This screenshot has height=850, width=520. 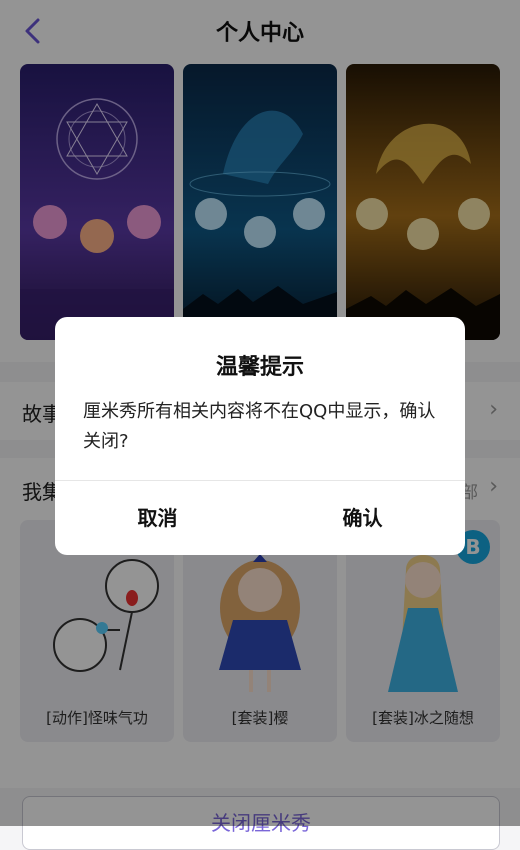 What do you see at coordinates (362, 518) in the screenshot?
I see `confirm-button: 确认` at bounding box center [362, 518].